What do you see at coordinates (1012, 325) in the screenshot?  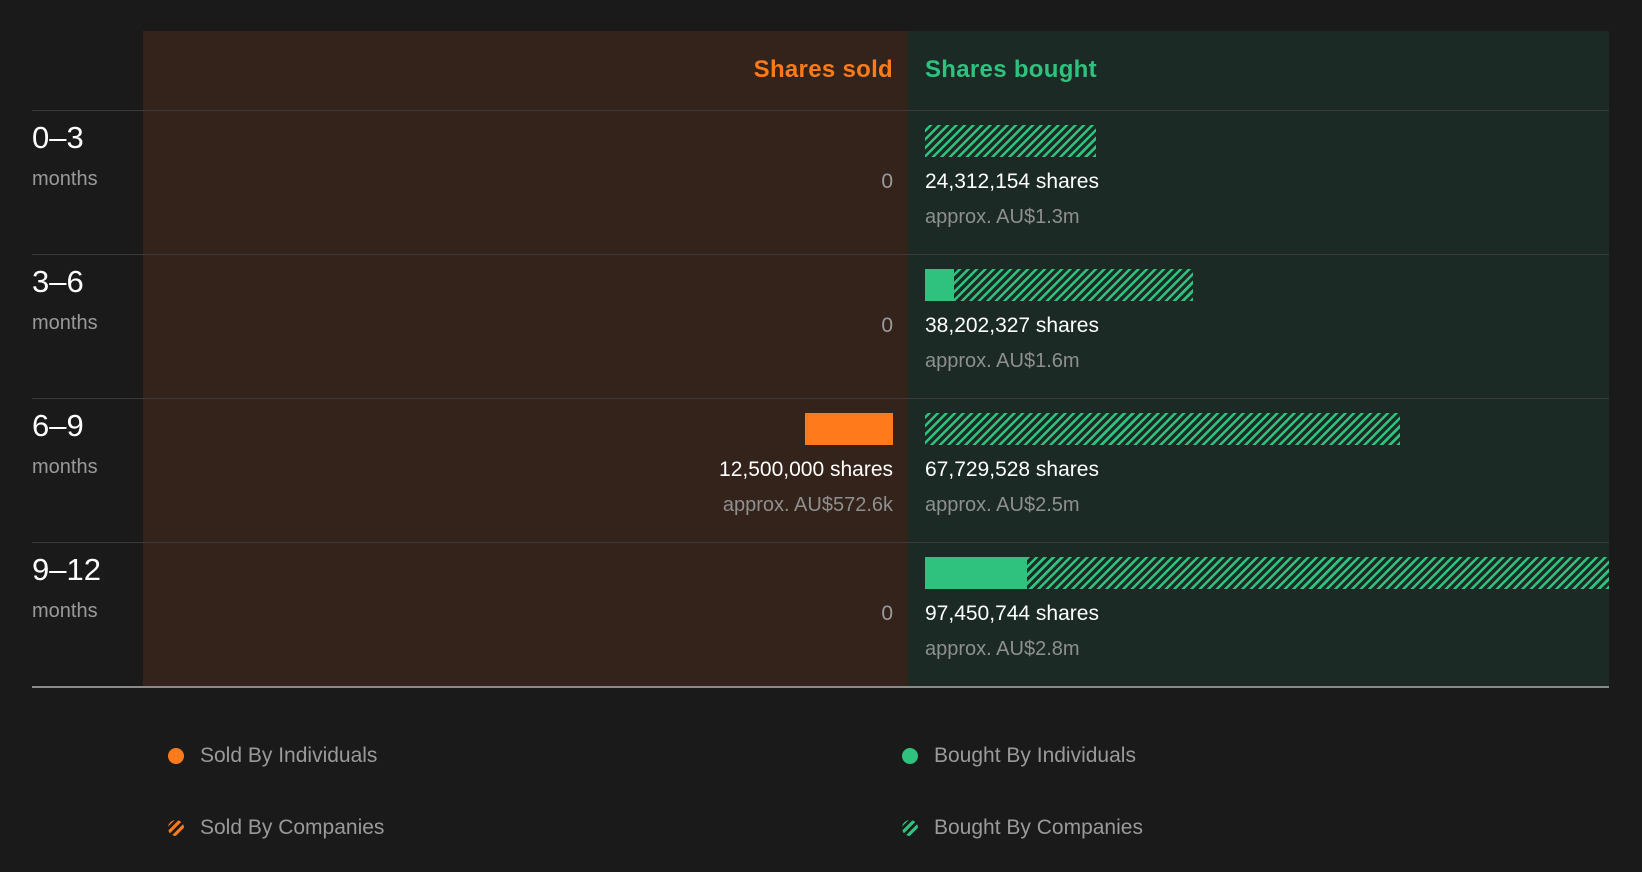 I see `bought-shares-value: 38,202,327 shares` at bounding box center [1012, 325].